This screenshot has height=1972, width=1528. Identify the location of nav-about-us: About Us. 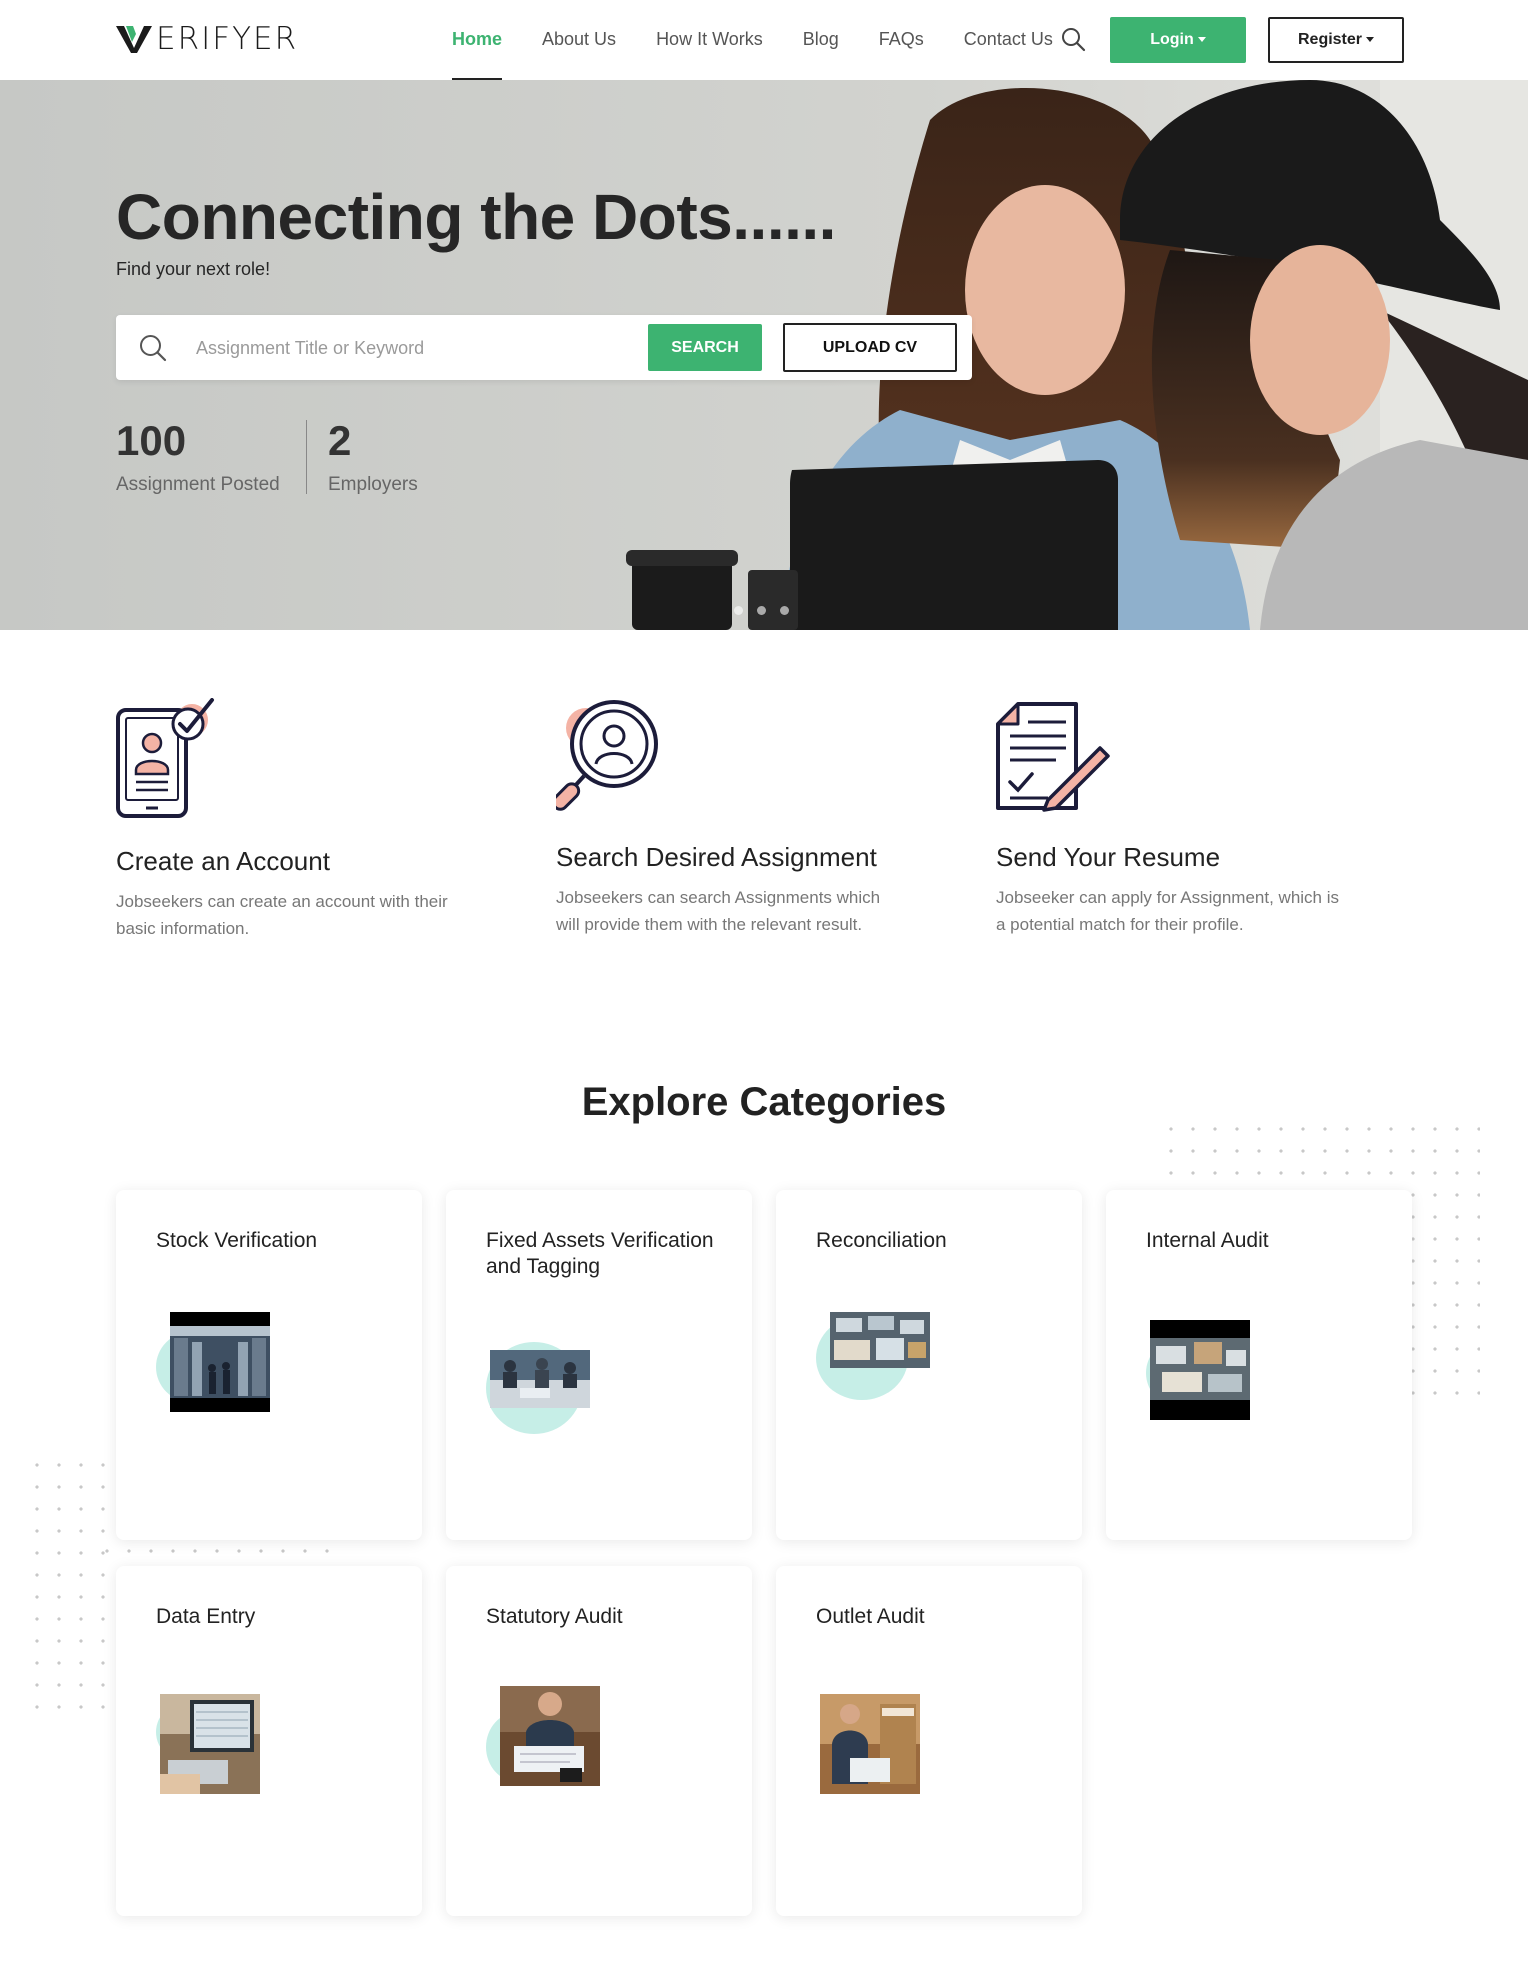
(579, 40).